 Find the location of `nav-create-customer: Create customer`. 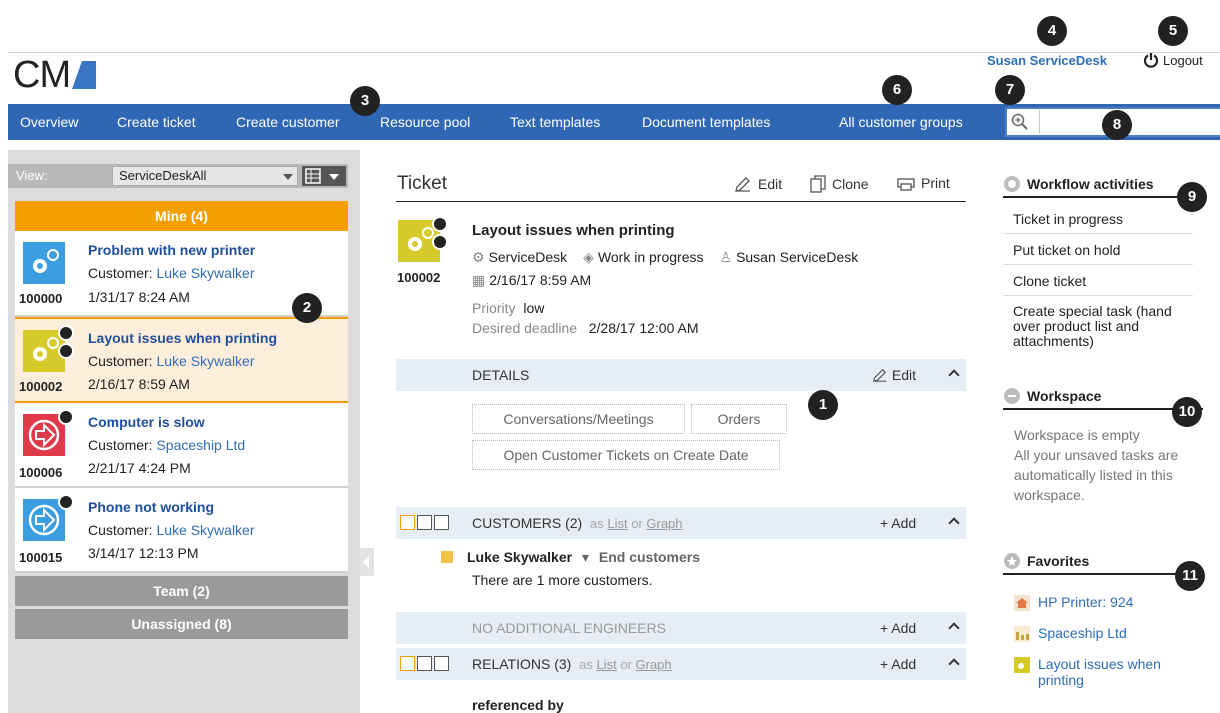

nav-create-customer: Create customer is located at coordinates (287, 122).